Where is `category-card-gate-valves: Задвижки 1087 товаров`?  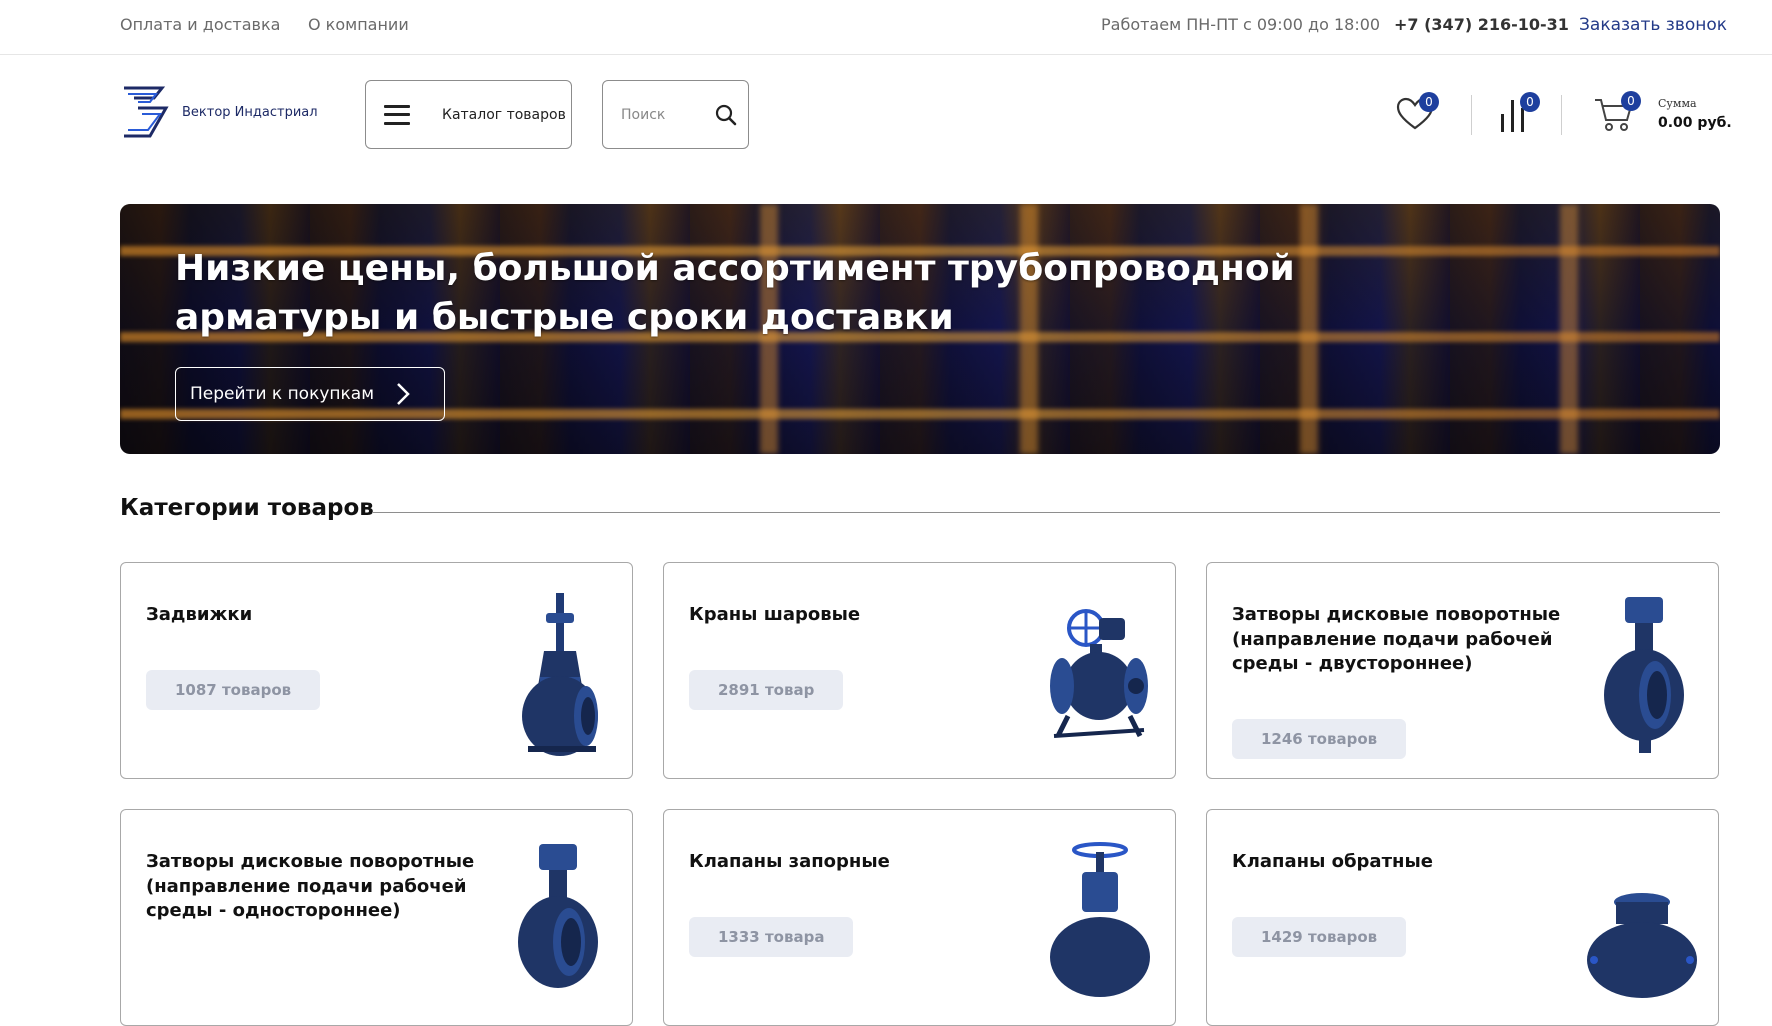
category-card-gate-valves: Задвижки 1087 товаров is located at coordinates (376, 670).